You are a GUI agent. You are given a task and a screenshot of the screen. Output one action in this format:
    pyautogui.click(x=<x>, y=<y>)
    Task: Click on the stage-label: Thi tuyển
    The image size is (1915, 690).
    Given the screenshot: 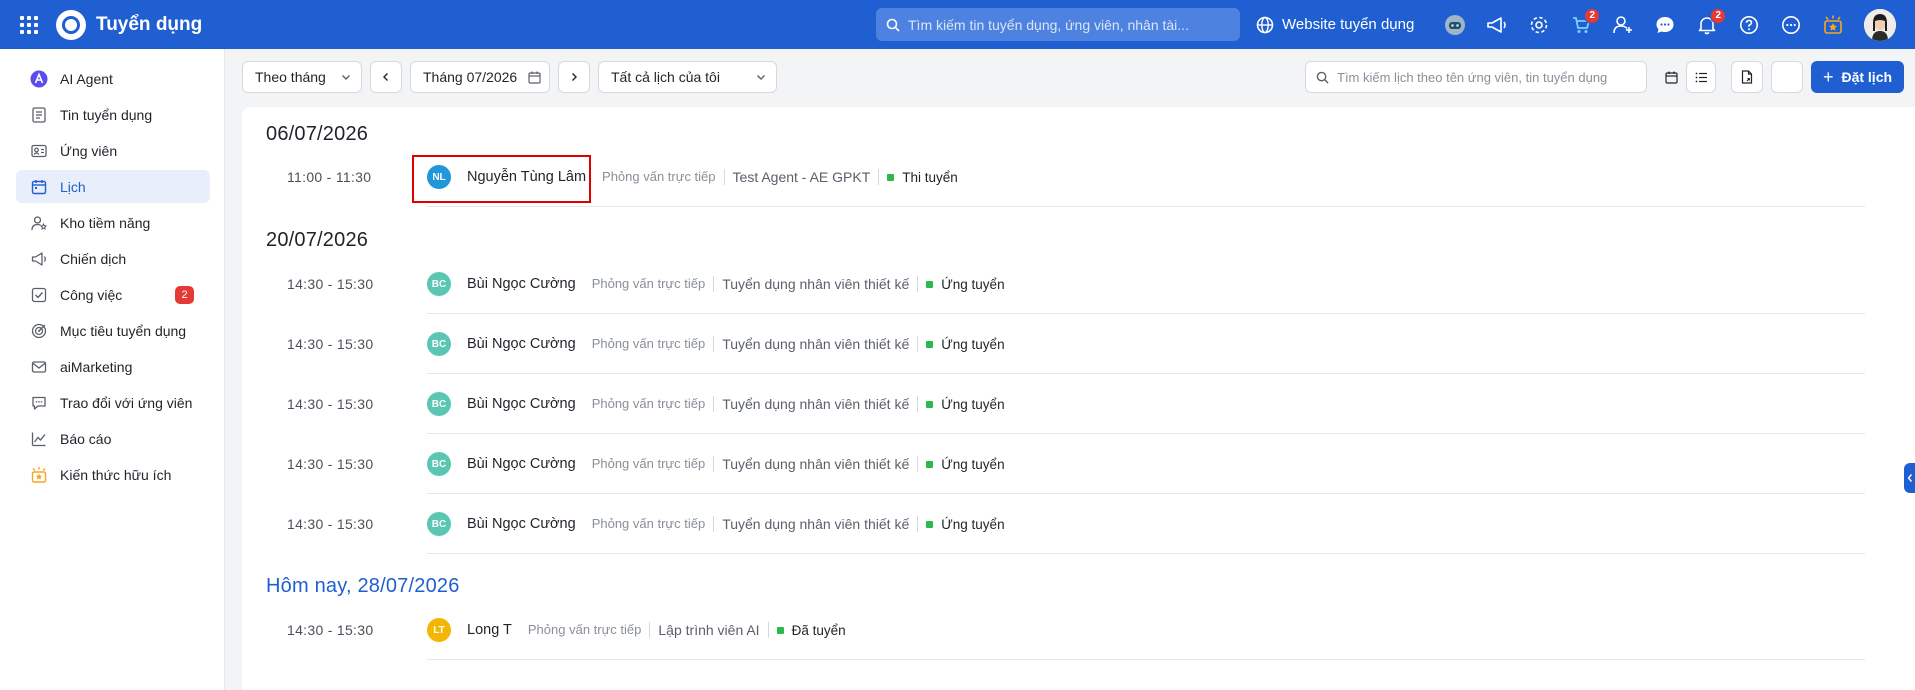 What is the action you would take?
    pyautogui.click(x=930, y=177)
    